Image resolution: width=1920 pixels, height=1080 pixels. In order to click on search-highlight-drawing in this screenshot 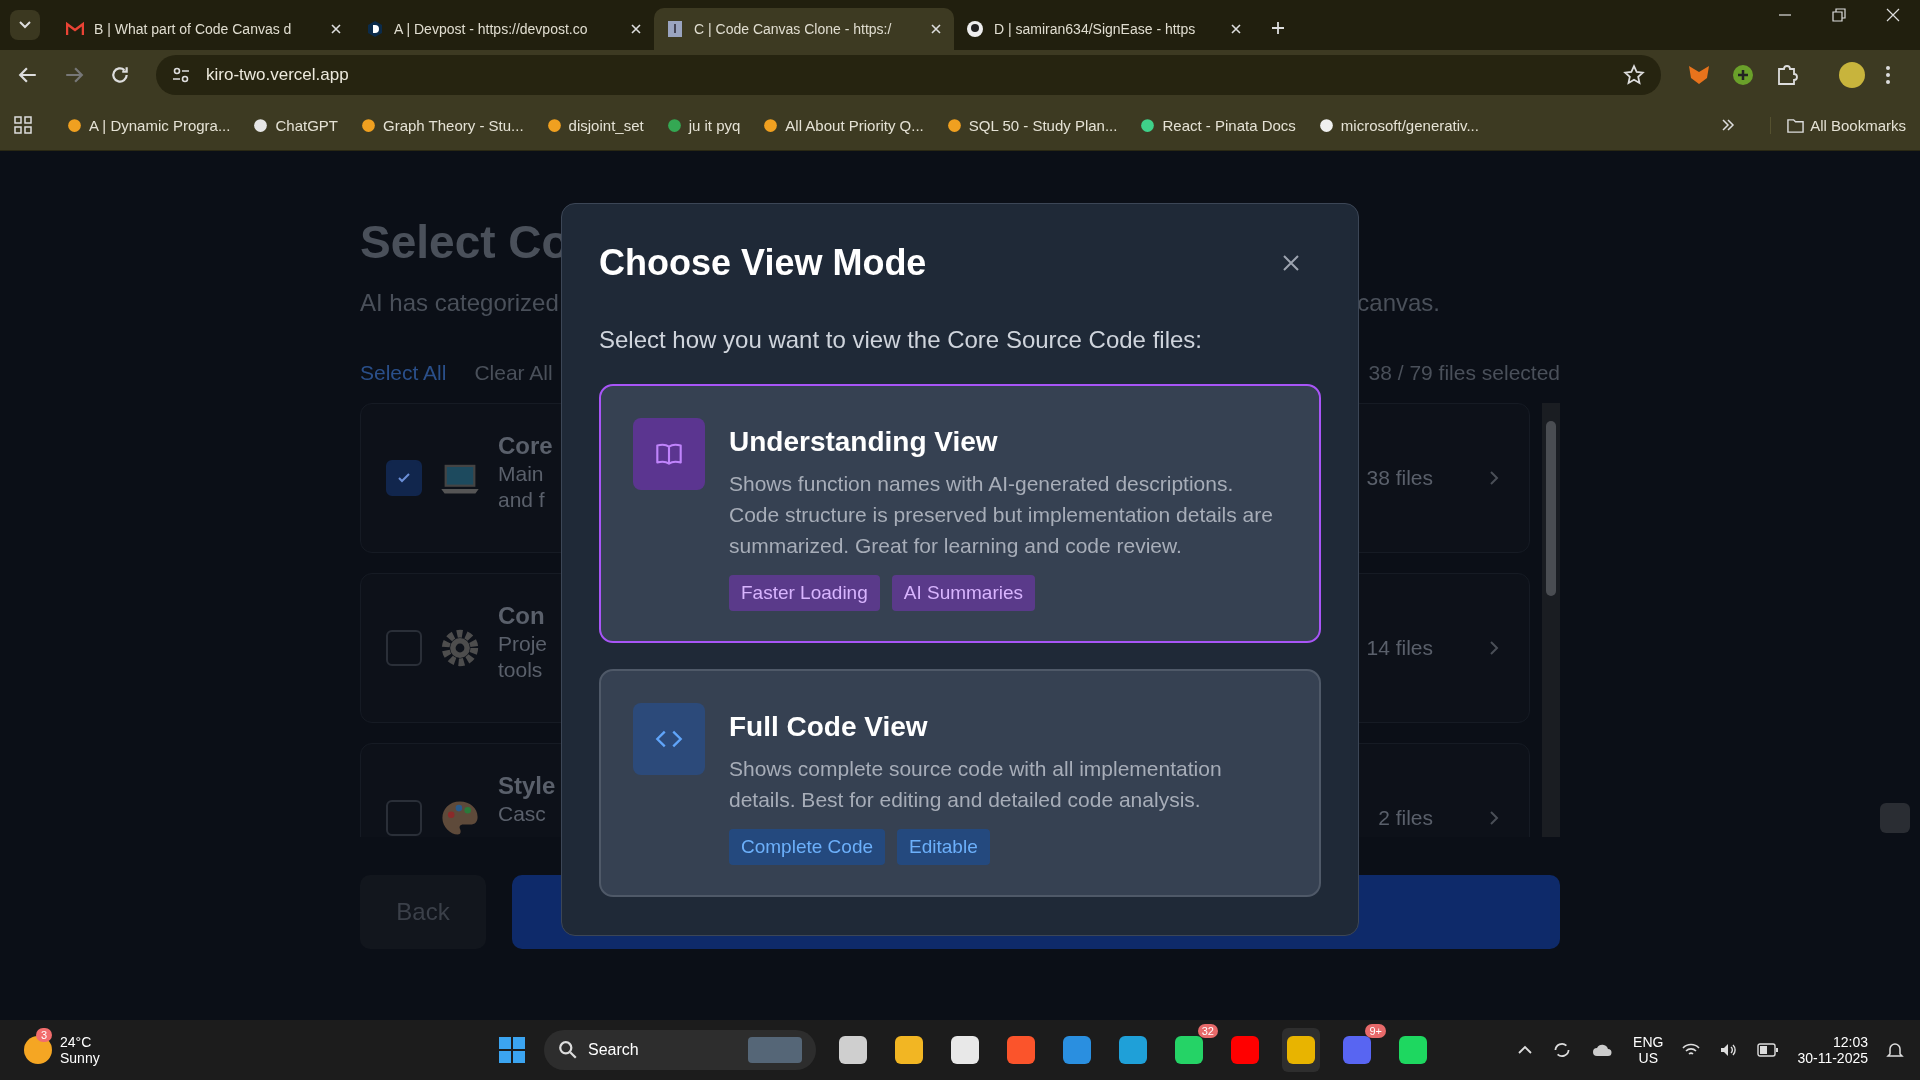, I will do `click(775, 1050)`.